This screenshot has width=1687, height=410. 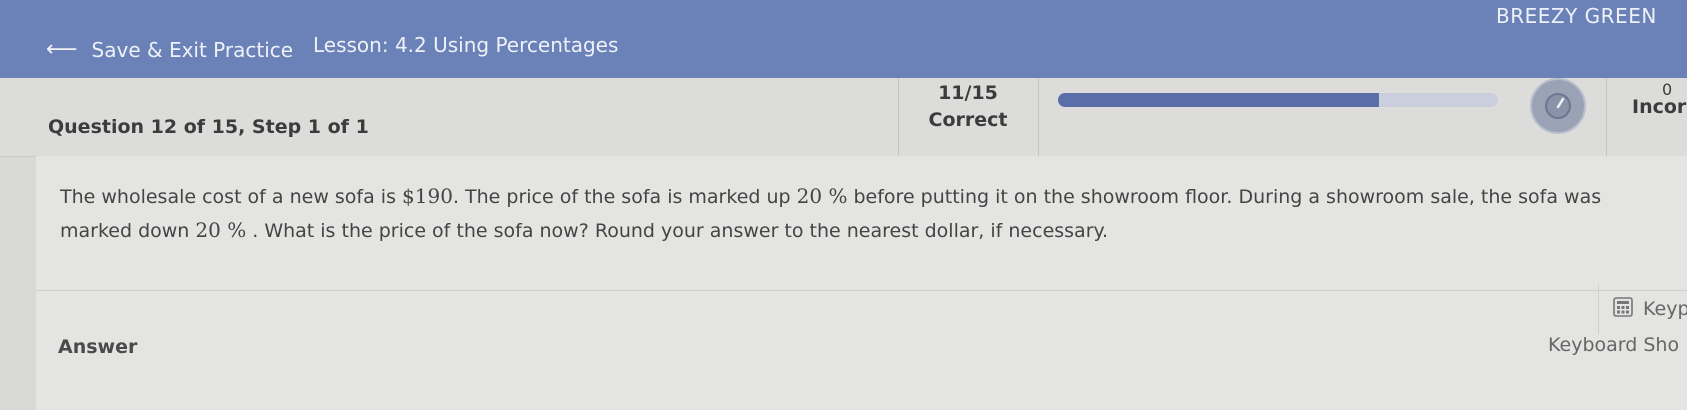 I want to click on save-exit-button: ⟵ Save & Exit Practice, so click(x=169, y=50).